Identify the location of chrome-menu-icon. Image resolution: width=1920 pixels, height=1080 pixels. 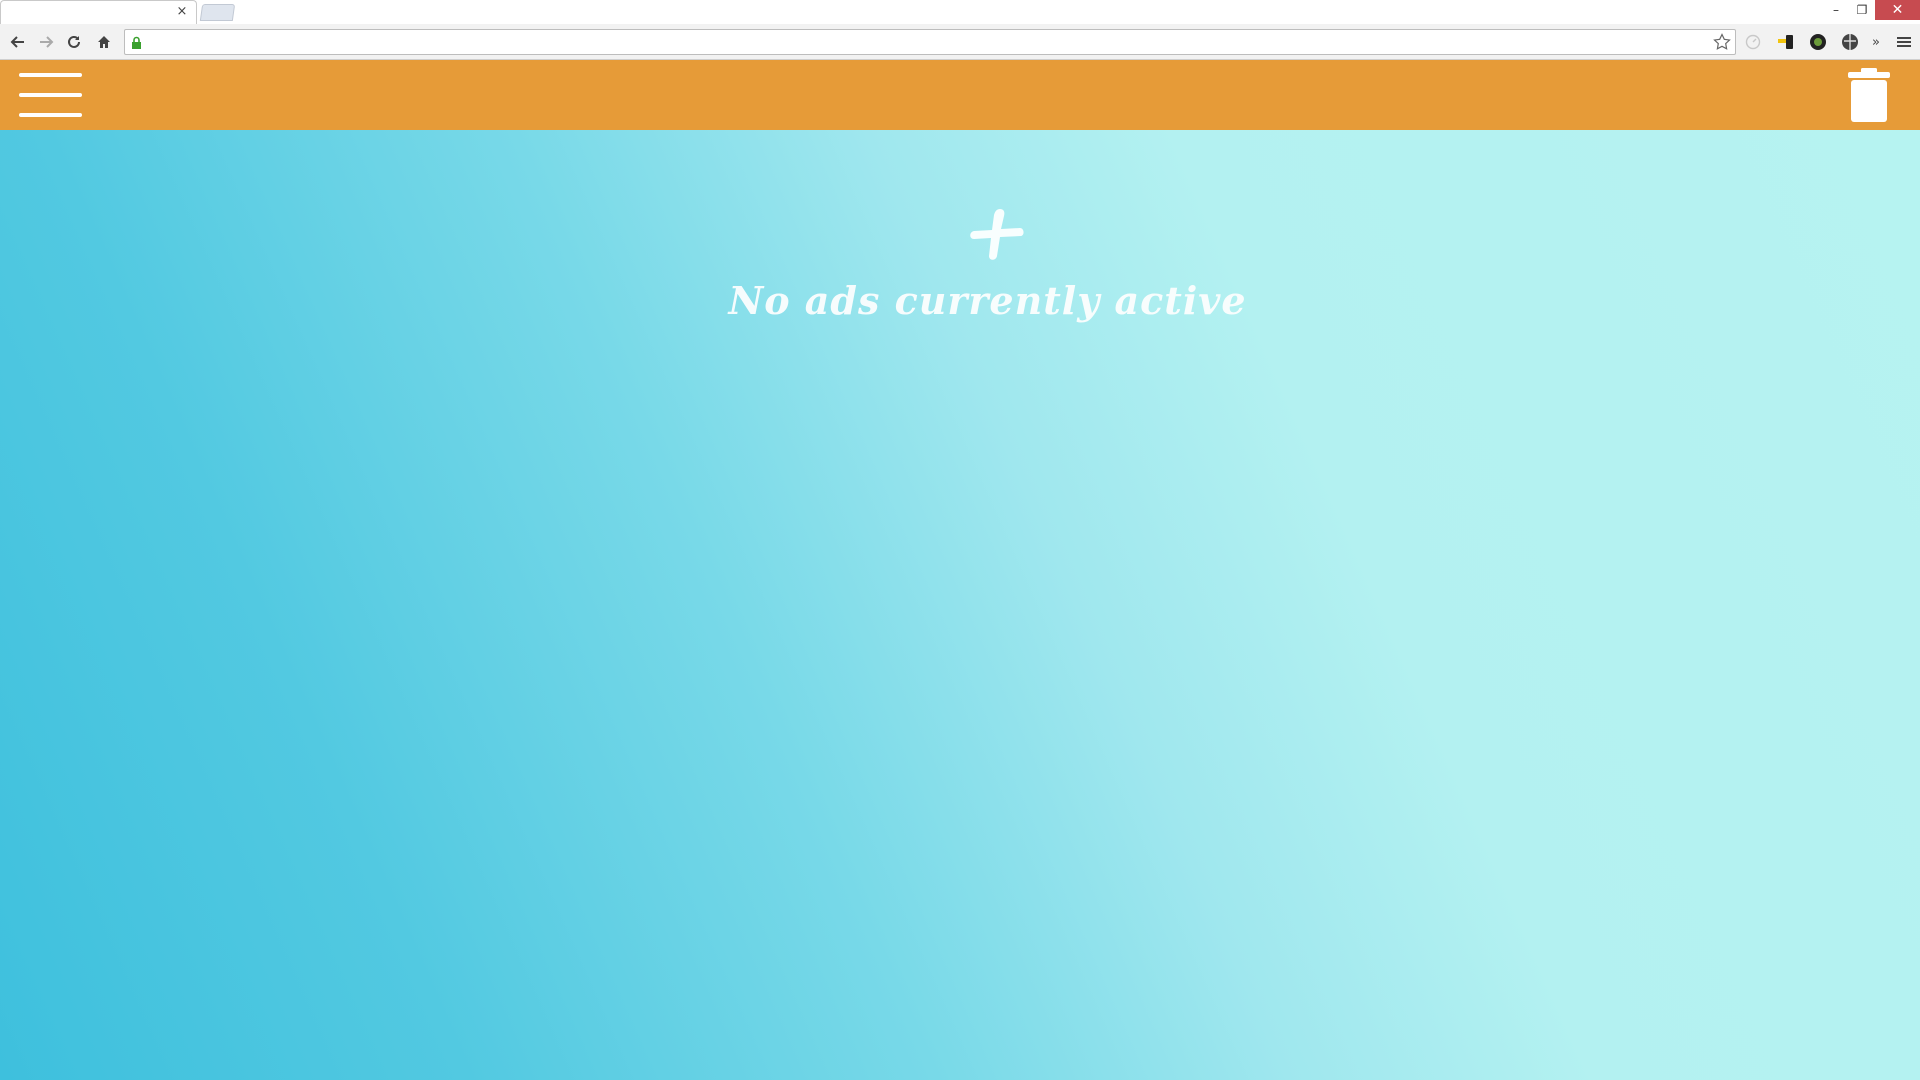
(1904, 42).